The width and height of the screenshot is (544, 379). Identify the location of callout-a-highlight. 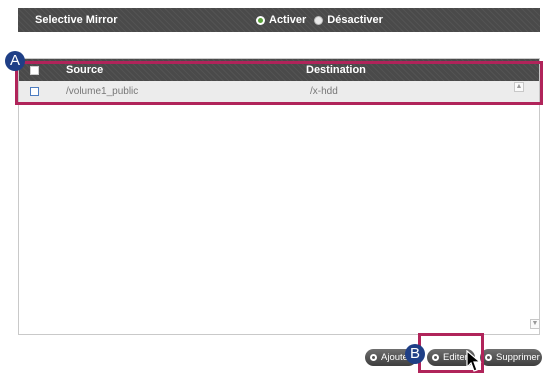
(279, 83).